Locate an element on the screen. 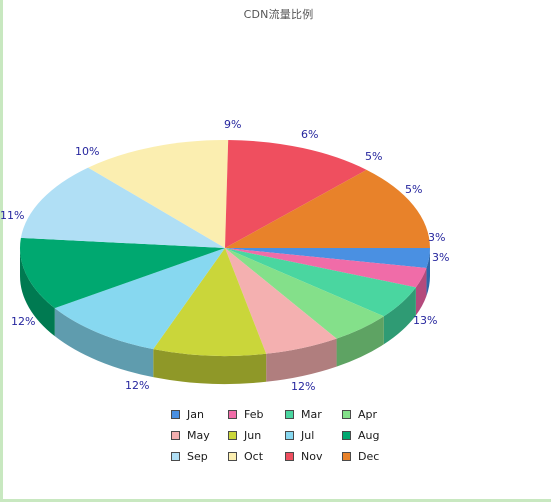 This screenshot has height=502, width=551. legend-item-sep: Sep is located at coordinates (199, 456).